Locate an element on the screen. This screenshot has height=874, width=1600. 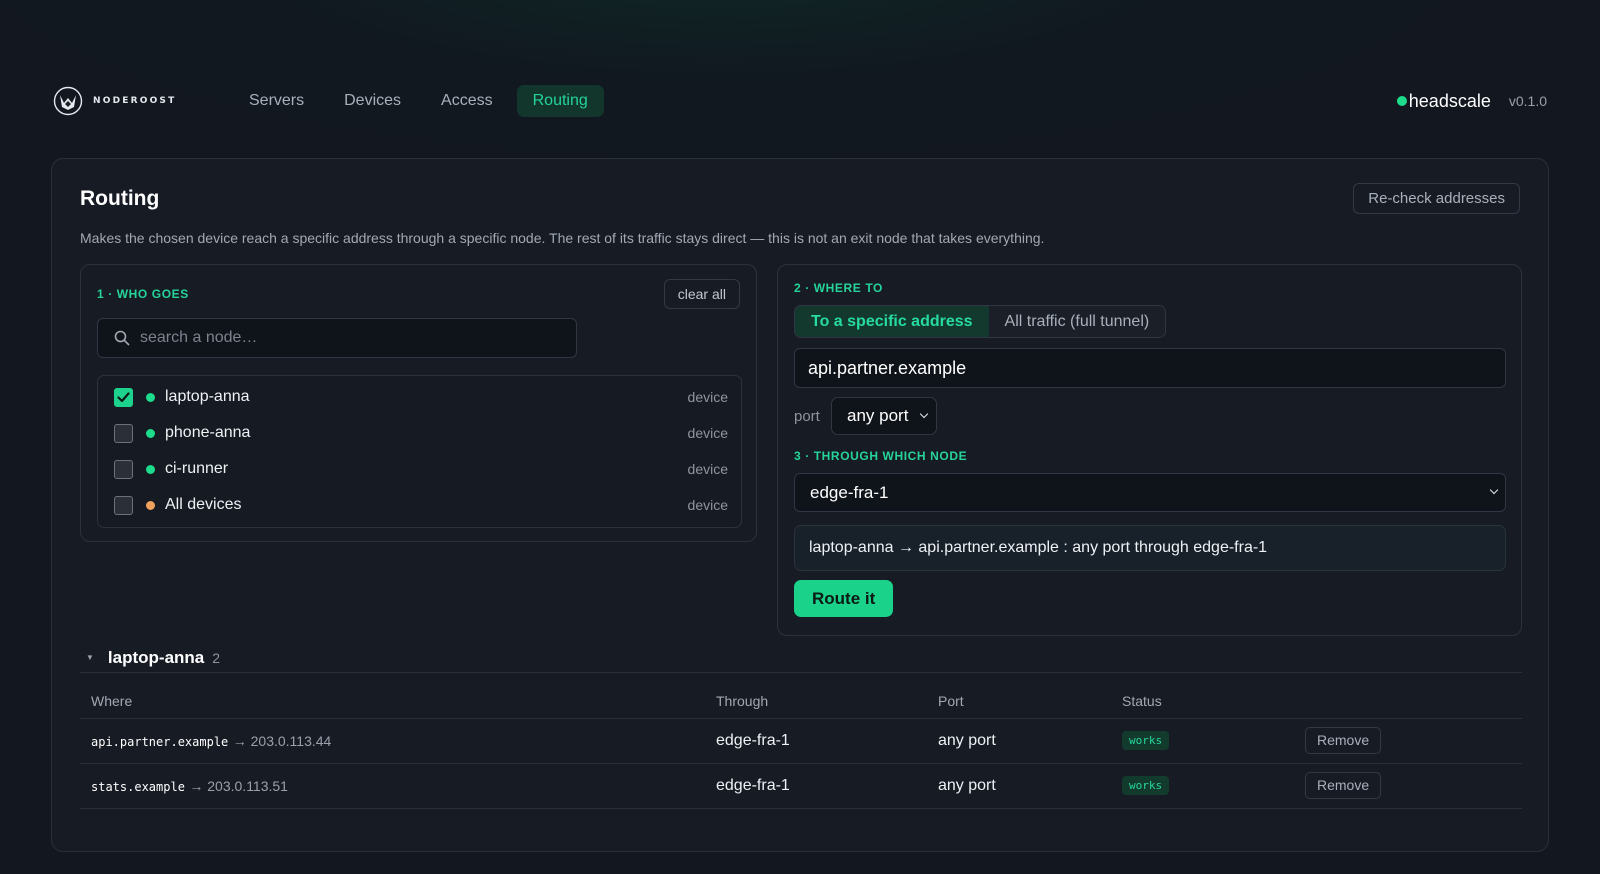
recheck-addresses-button: Re-check addresses is located at coordinates (1436, 198).